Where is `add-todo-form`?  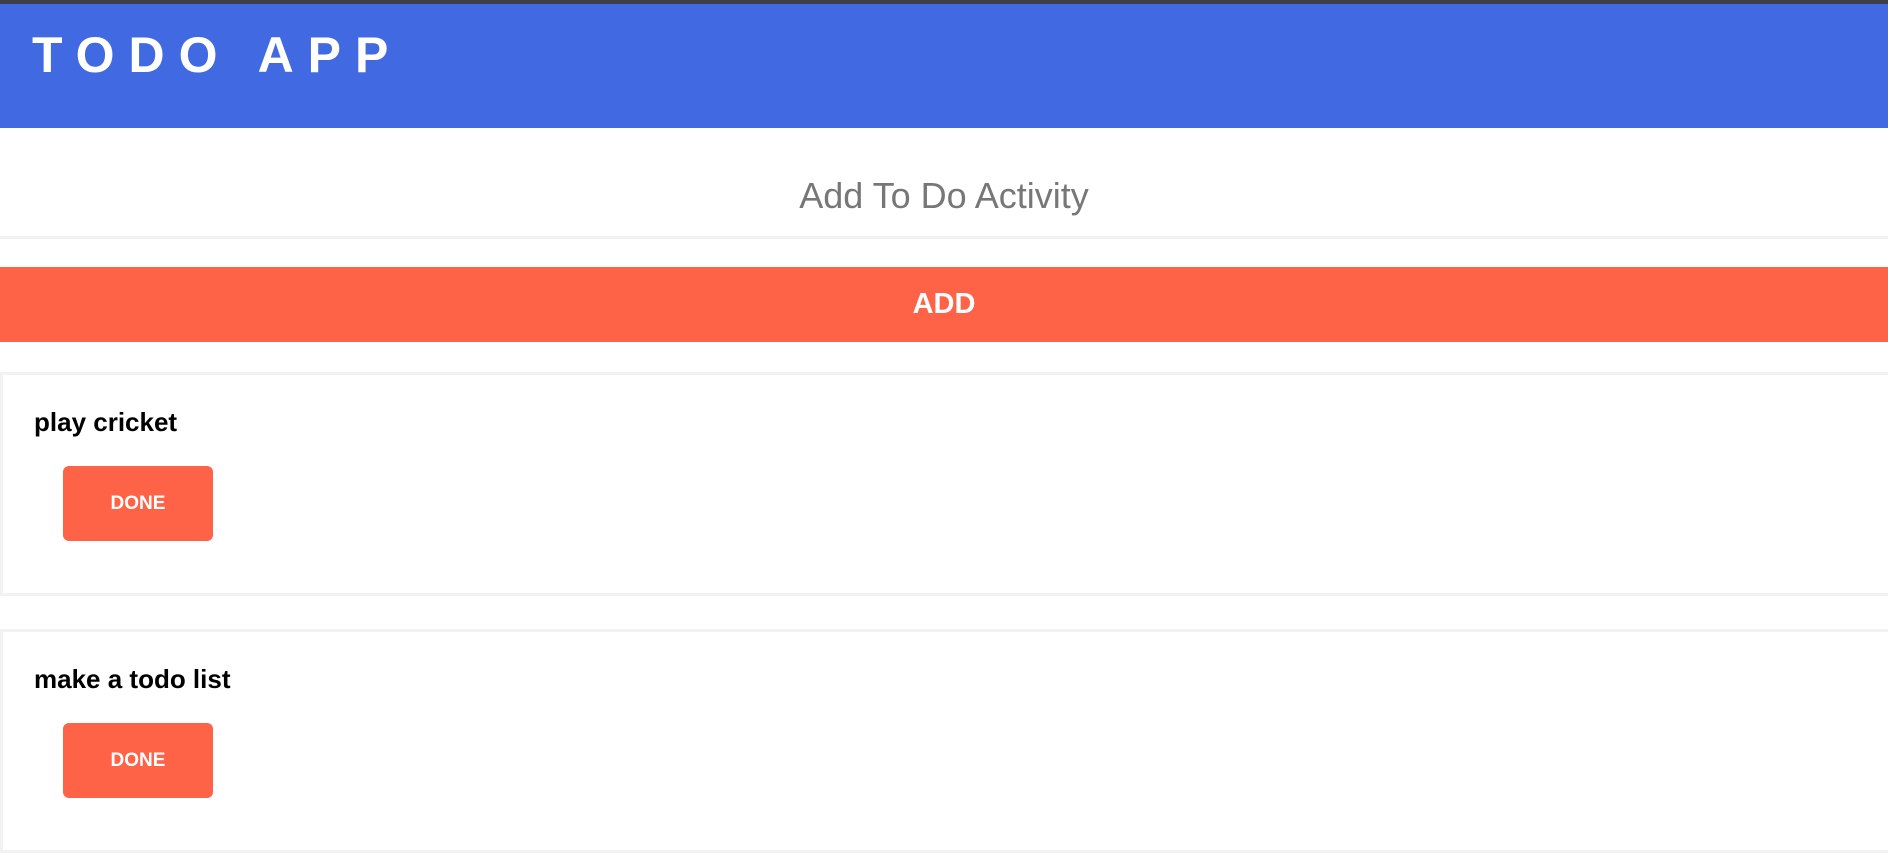 add-todo-form is located at coordinates (944, 183).